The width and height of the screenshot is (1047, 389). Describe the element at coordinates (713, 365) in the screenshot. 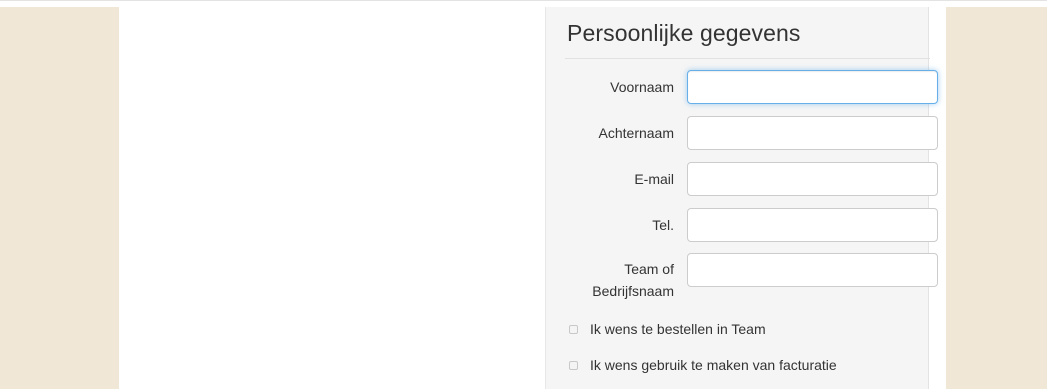

I see `invoicing-label: Ik wens gebruik te maken van facturatie` at that location.